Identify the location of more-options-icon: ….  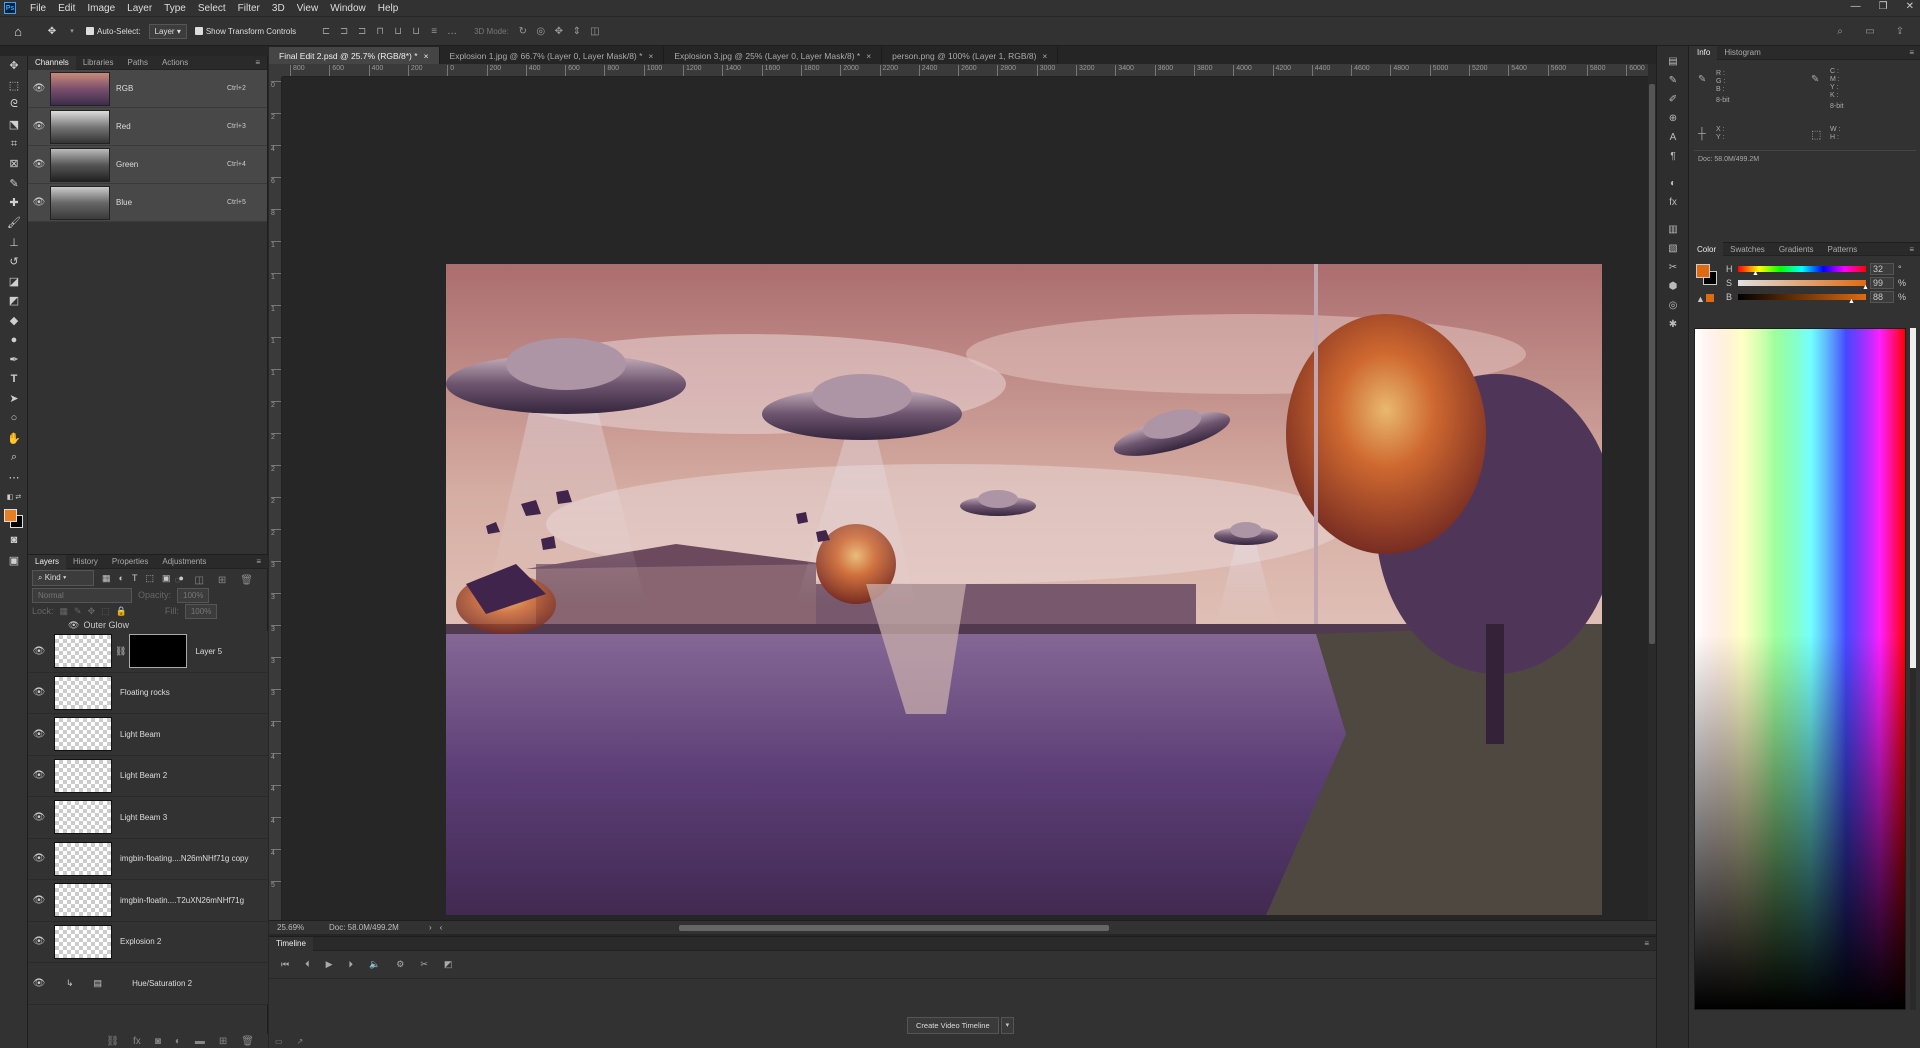
(452, 31).